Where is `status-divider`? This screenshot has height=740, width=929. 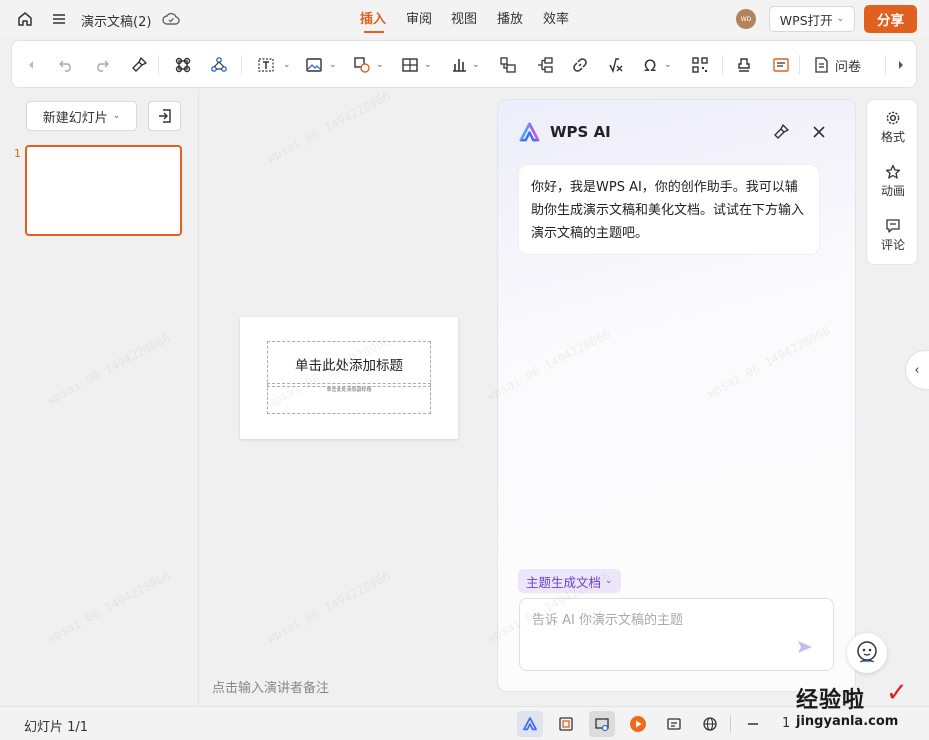
status-divider is located at coordinates (730, 724).